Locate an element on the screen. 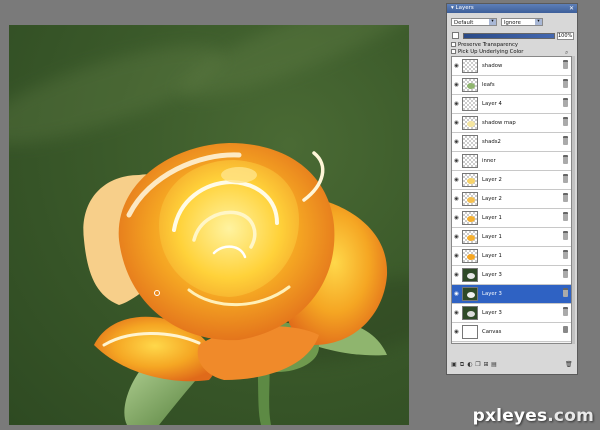 The height and width of the screenshot is (430, 600). layers-panel-title-bar: ▾ Layers ✕ is located at coordinates (512, 8).